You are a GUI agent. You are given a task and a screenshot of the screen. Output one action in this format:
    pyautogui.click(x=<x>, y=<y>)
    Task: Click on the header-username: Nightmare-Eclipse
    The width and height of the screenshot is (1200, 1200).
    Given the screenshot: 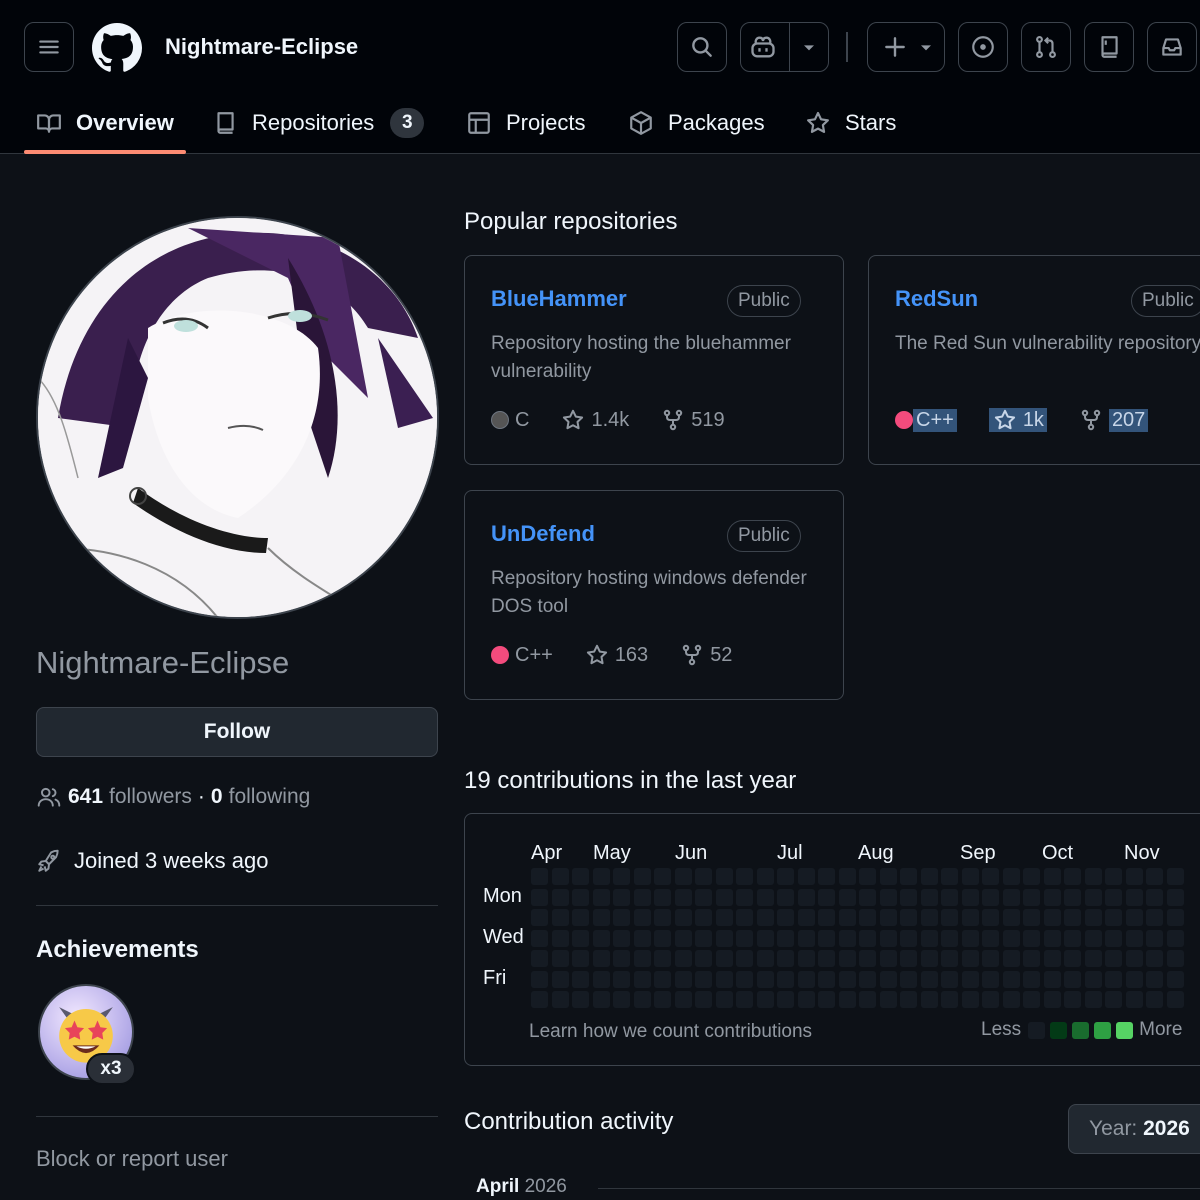 What is the action you would take?
    pyautogui.click(x=261, y=47)
    